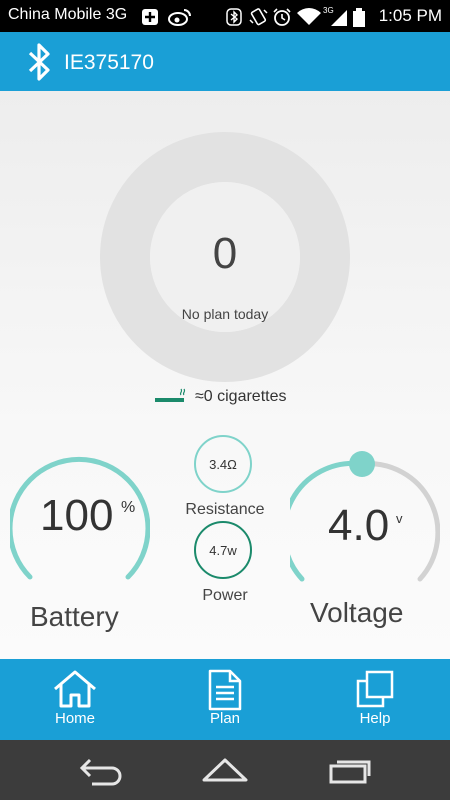 This screenshot has height=800, width=450. Describe the element at coordinates (150, 19) in the screenshot. I see `add-icon` at that location.